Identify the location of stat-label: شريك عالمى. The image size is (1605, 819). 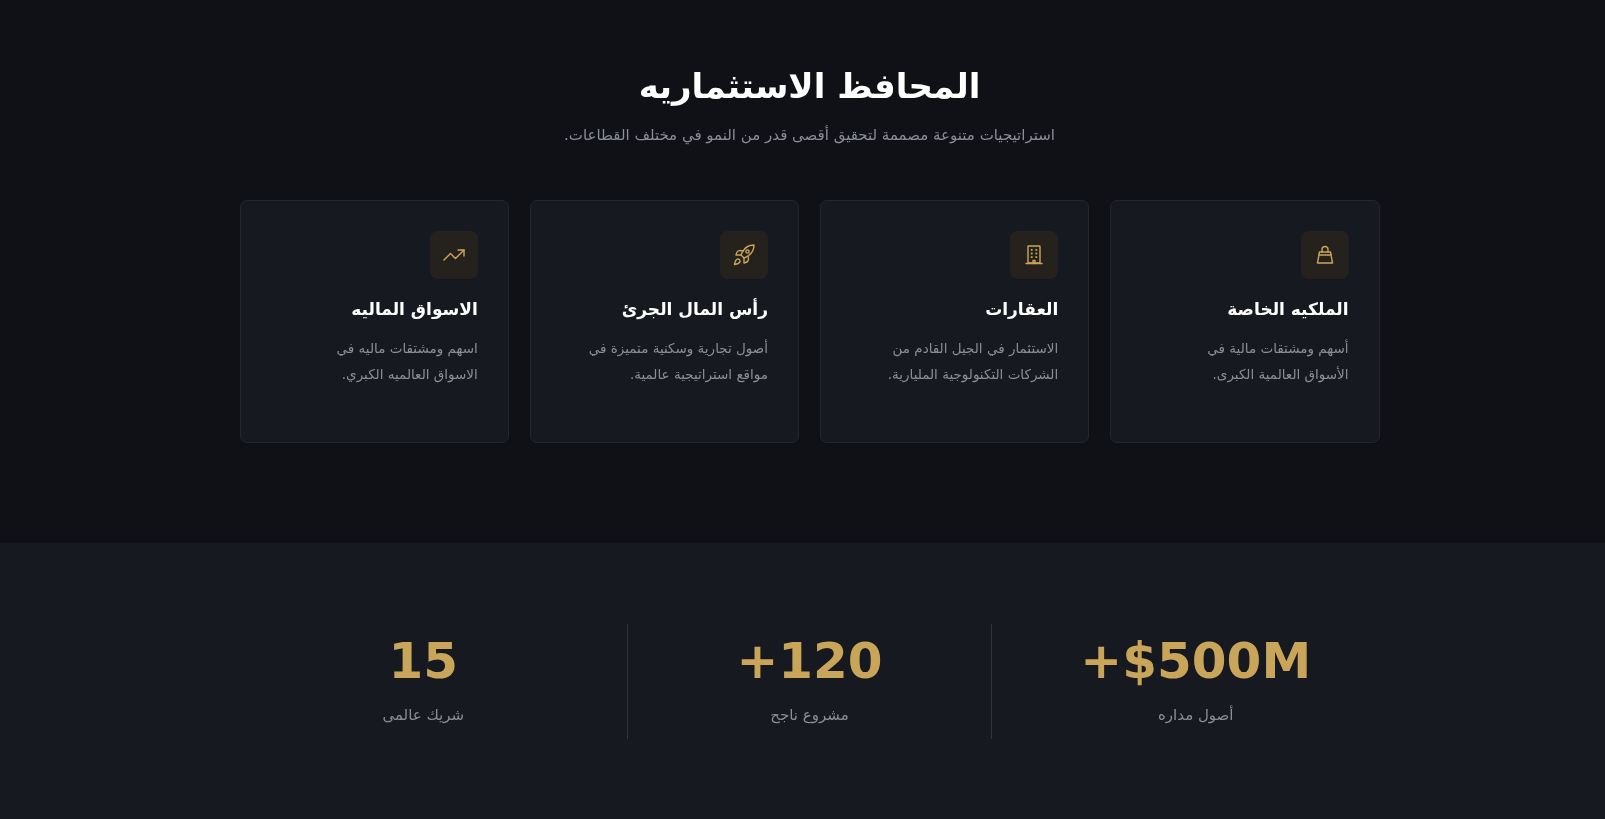
(423, 715).